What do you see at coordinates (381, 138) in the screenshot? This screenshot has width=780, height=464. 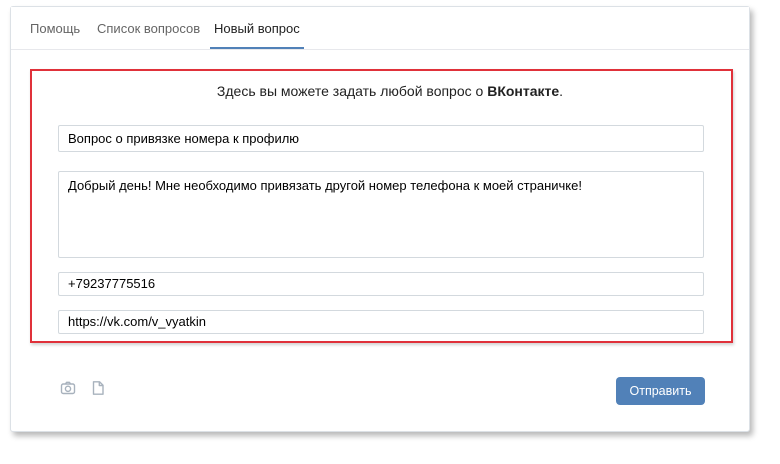 I see `subject-input: Вопрос о привязке номера к профилю` at bounding box center [381, 138].